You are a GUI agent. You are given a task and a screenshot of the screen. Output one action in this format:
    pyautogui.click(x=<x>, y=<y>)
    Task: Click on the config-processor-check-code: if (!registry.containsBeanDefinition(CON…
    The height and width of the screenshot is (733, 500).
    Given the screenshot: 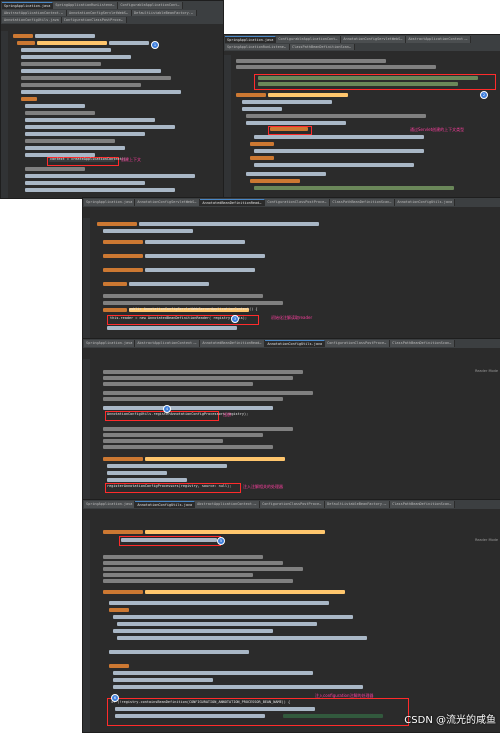 What is the action you would take?
    pyautogui.click(x=201, y=702)
    